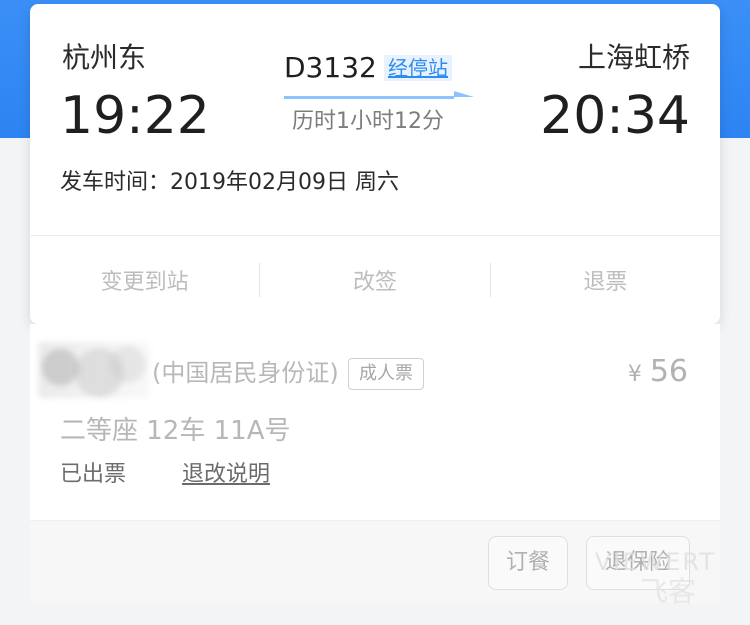  I want to click on rebook-button: 改签, so click(374, 280).